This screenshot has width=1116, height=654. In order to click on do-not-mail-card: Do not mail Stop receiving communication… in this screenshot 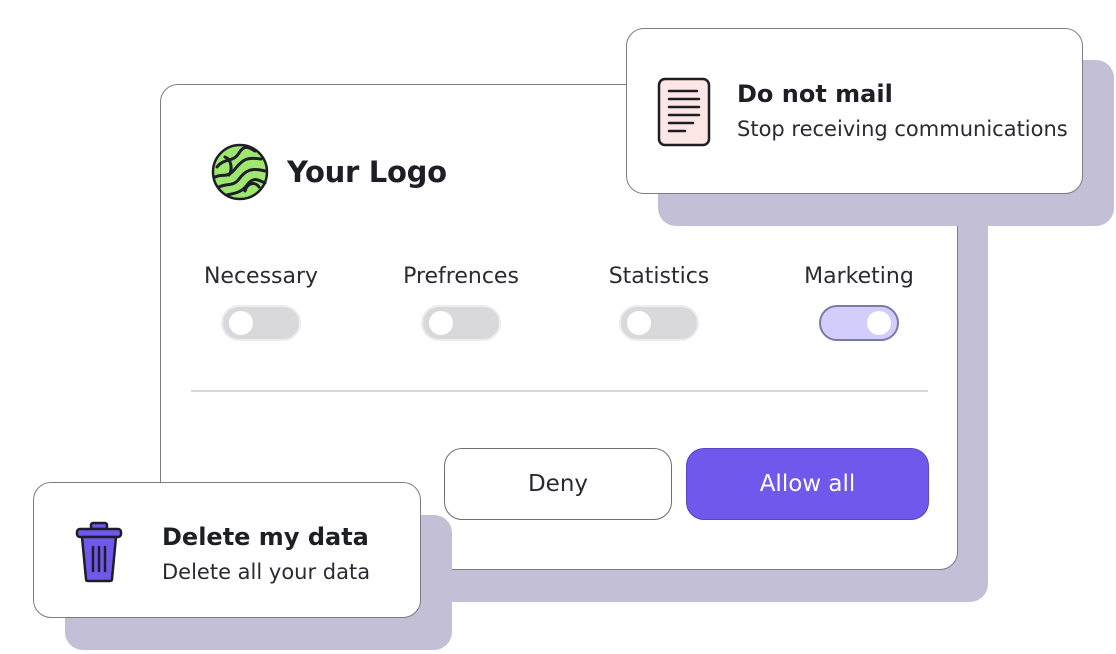, I will do `click(854, 111)`.